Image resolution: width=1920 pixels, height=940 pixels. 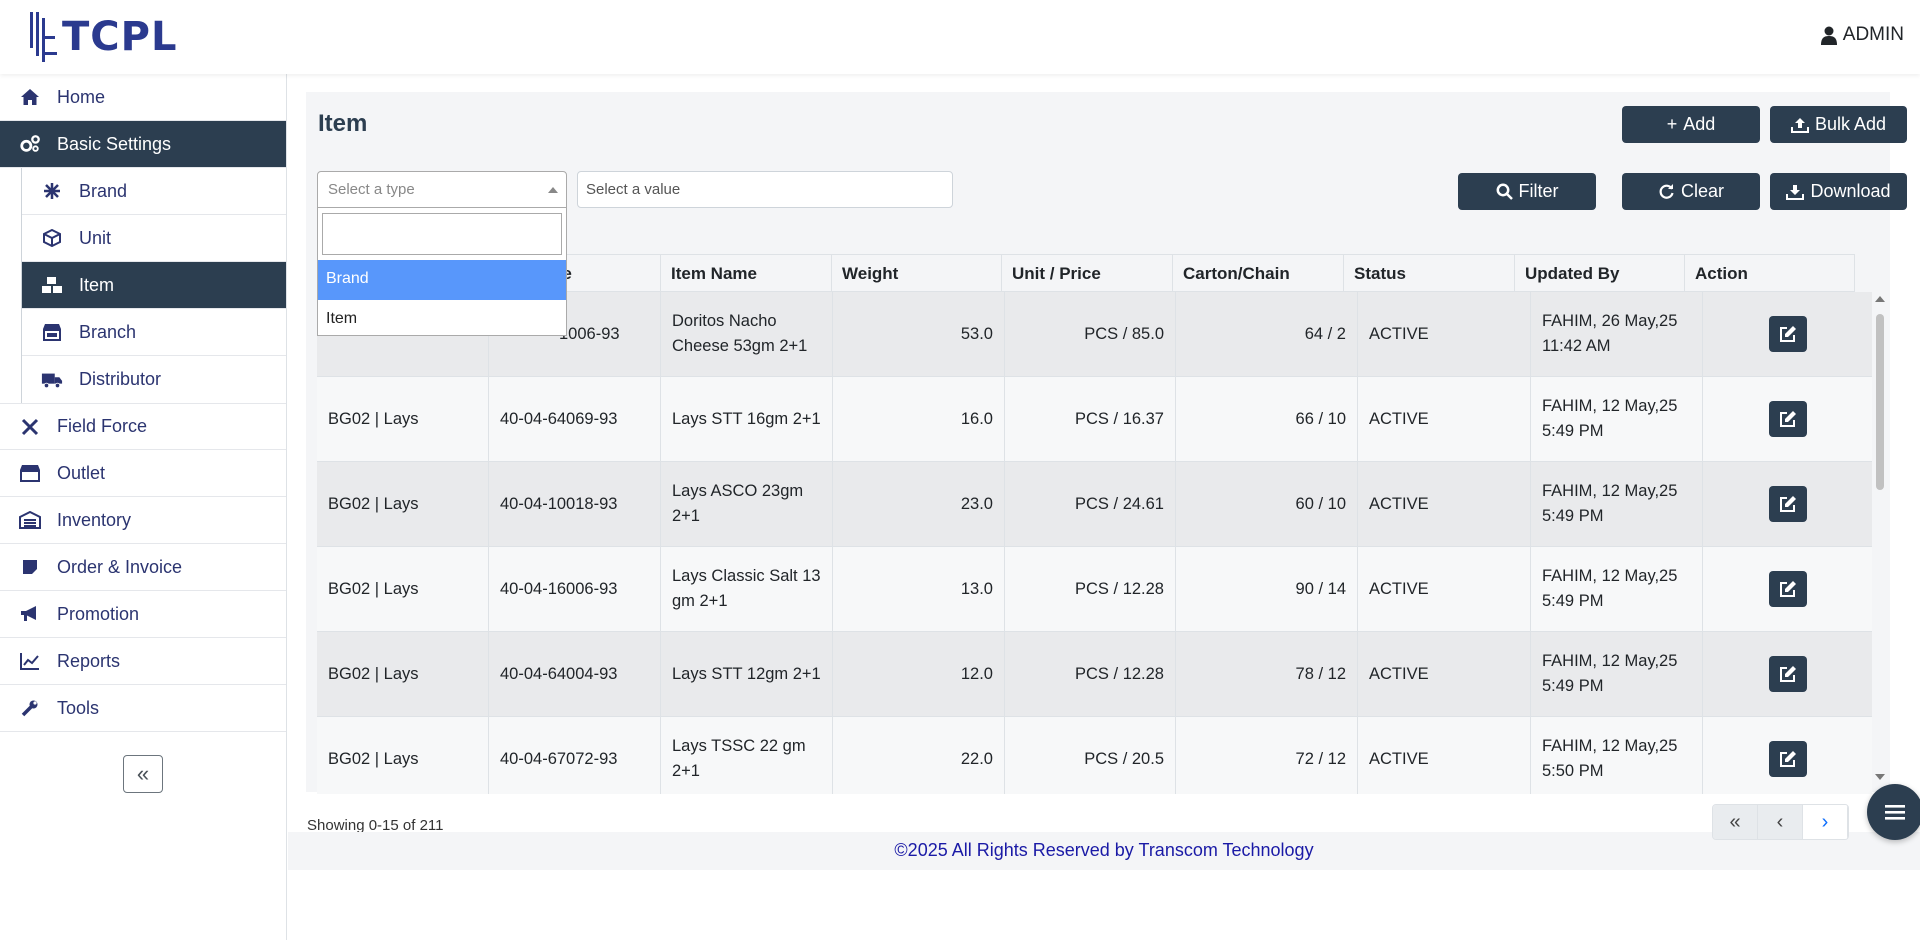 What do you see at coordinates (52, 238) in the screenshot?
I see `cube-icon` at bounding box center [52, 238].